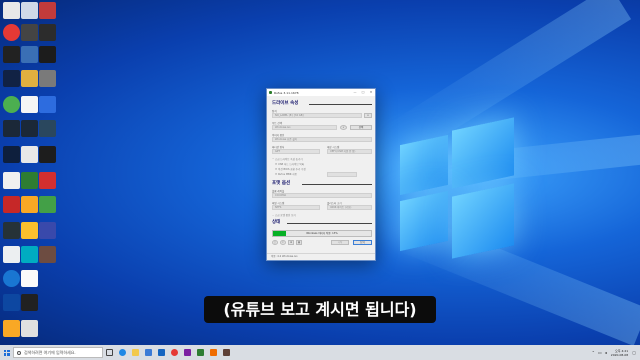  What do you see at coordinates (275, 242) in the screenshot?
I see `globe-icon: ◌` at bounding box center [275, 242].